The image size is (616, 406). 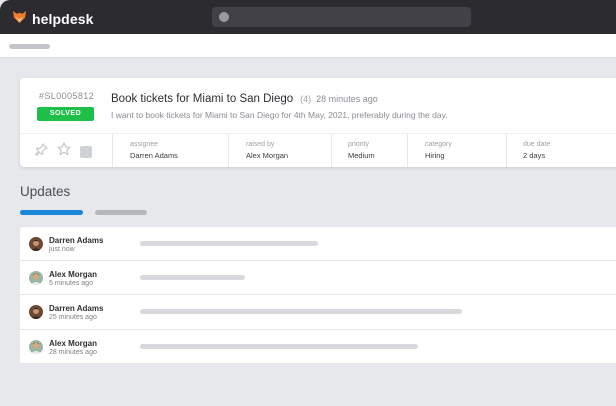 What do you see at coordinates (45, 191) in the screenshot?
I see `updates-heading: Updates` at bounding box center [45, 191].